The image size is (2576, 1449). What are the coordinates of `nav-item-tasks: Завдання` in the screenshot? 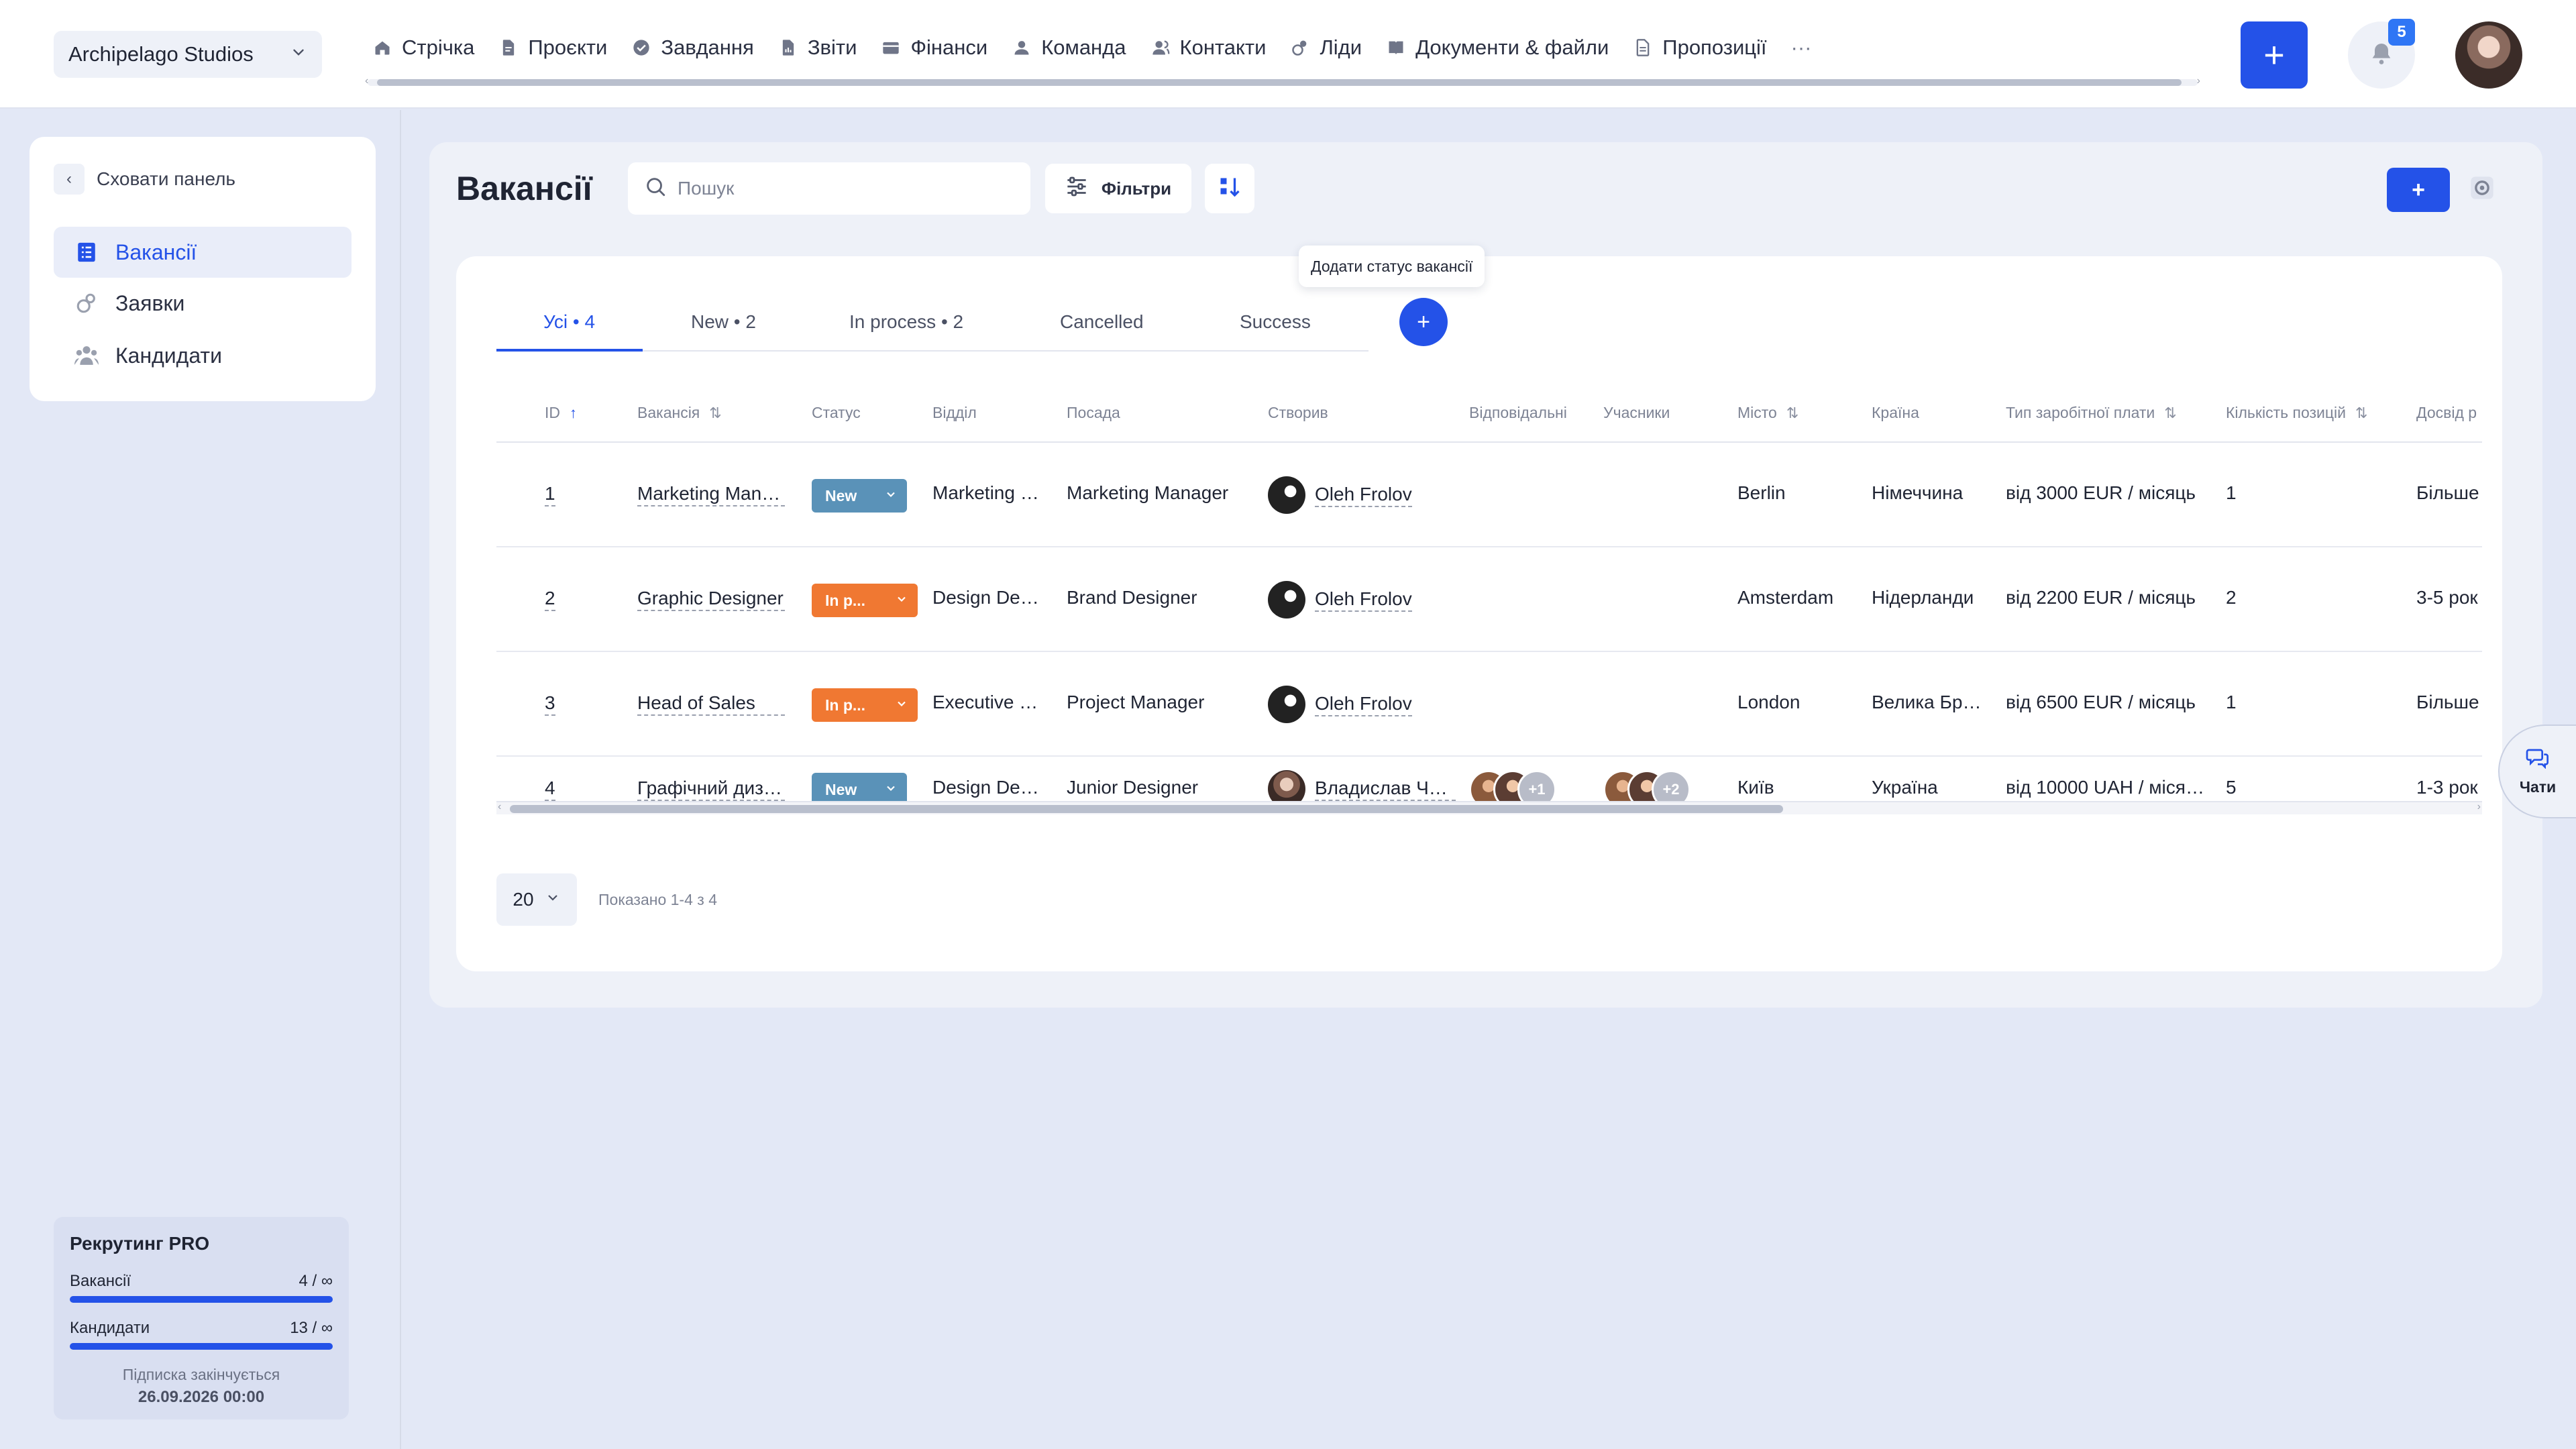 It's located at (704, 48).